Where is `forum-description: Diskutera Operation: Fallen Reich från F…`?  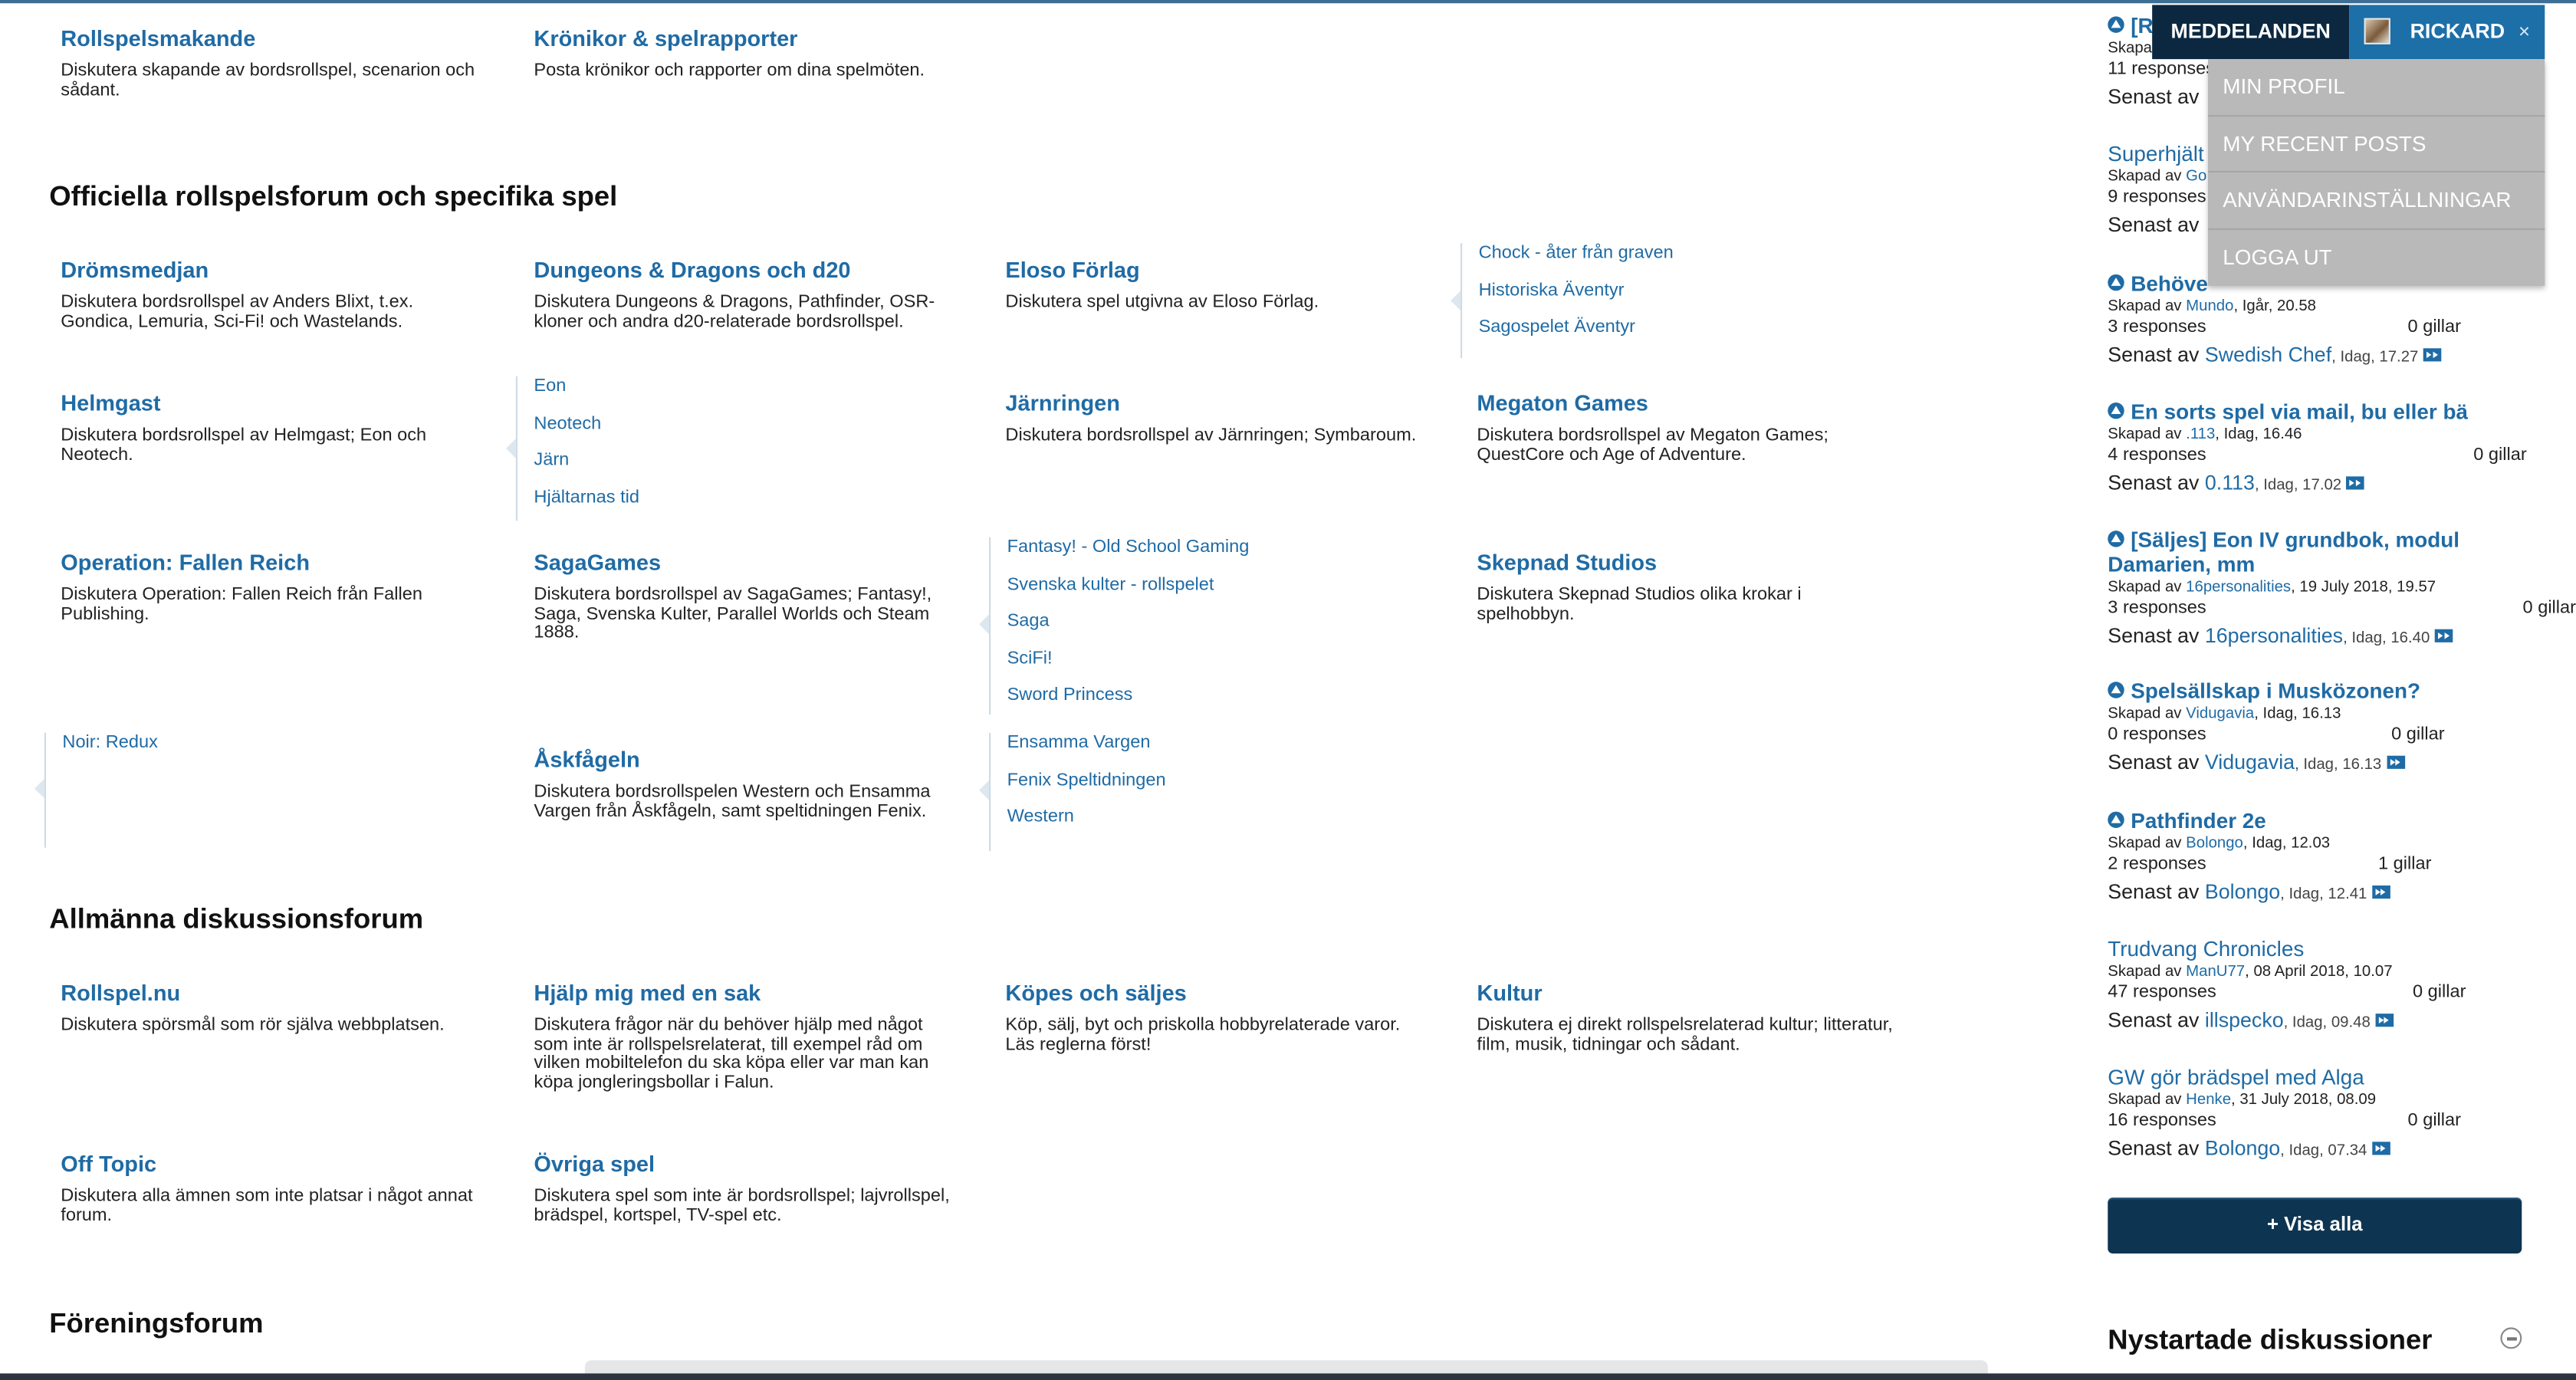 forum-description: Diskutera Operation: Fallen Reich från F… is located at coordinates (242, 604).